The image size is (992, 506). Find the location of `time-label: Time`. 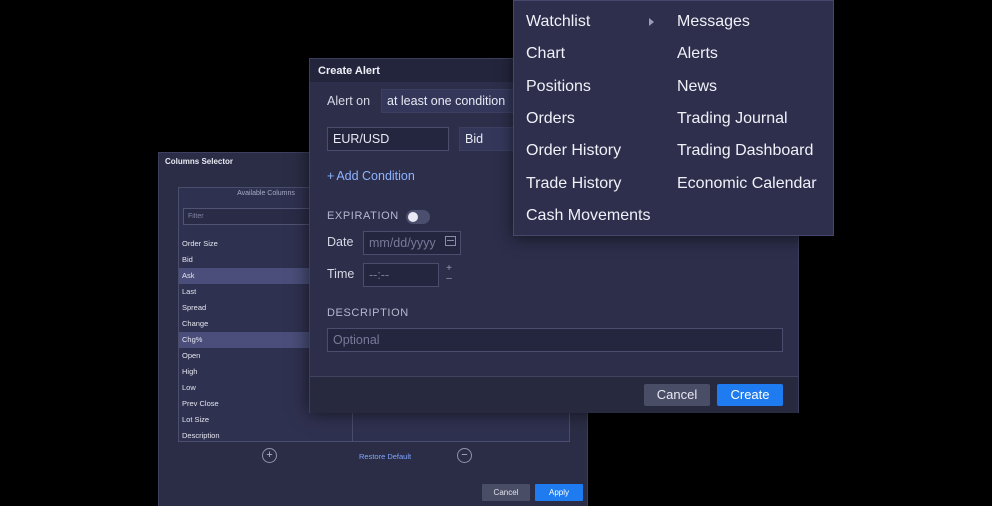

time-label: Time is located at coordinates (341, 274).